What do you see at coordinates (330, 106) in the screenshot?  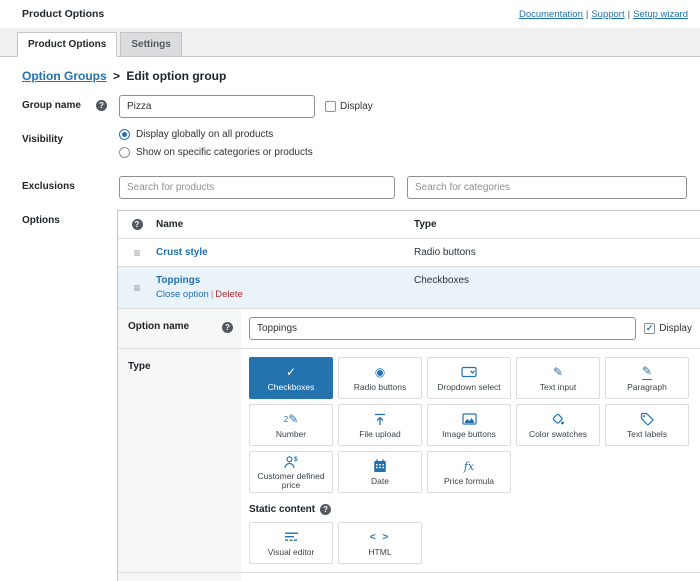 I see `checkbox-icon` at bounding box center [330, 106].